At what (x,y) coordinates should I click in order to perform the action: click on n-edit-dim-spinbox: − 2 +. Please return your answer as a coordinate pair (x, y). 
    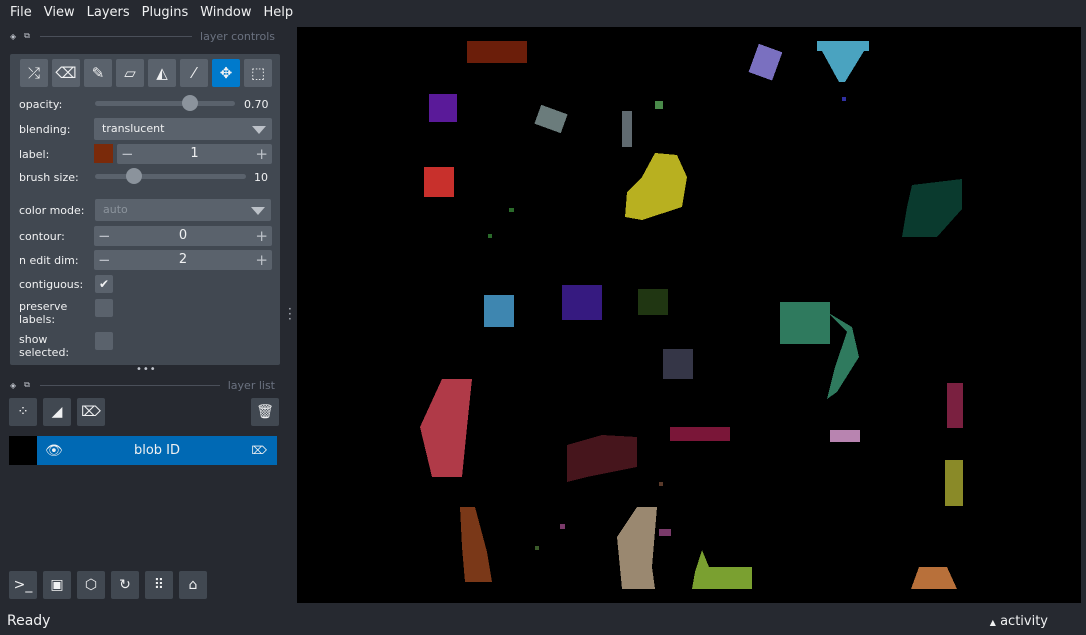
    Looking at the image, I should click on (183, 260).